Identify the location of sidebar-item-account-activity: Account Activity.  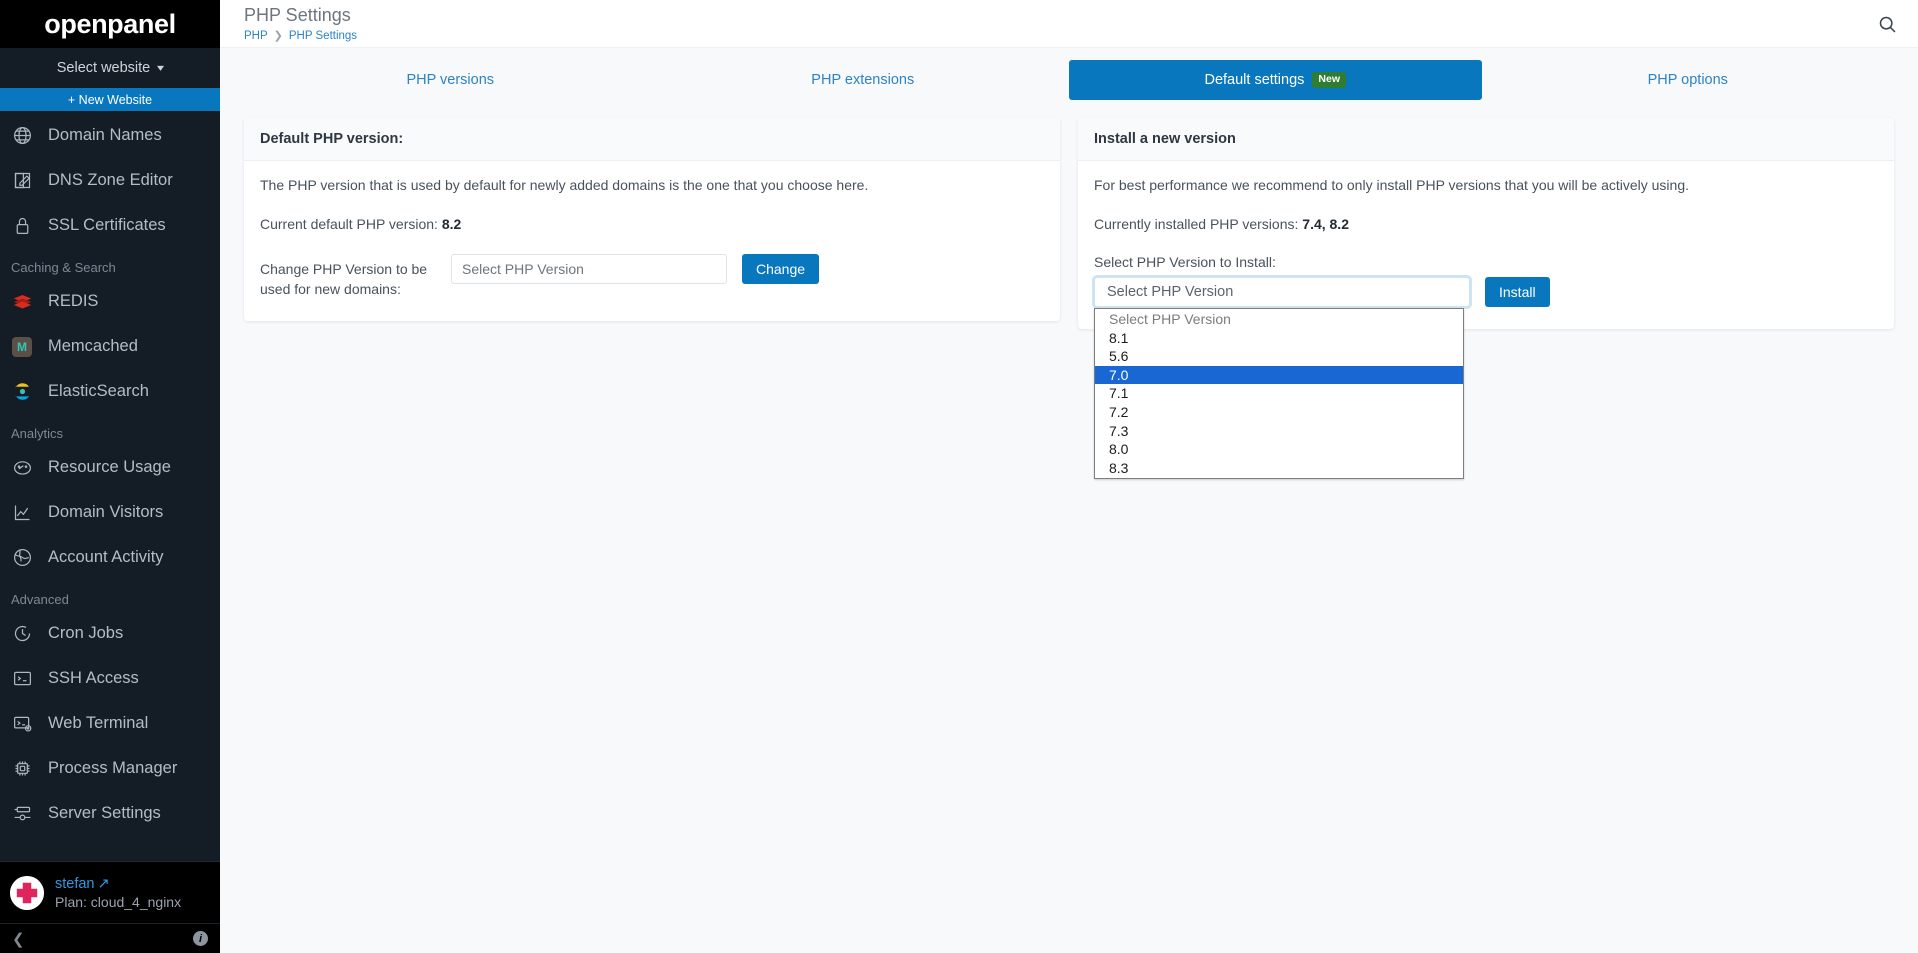
(110, 557).